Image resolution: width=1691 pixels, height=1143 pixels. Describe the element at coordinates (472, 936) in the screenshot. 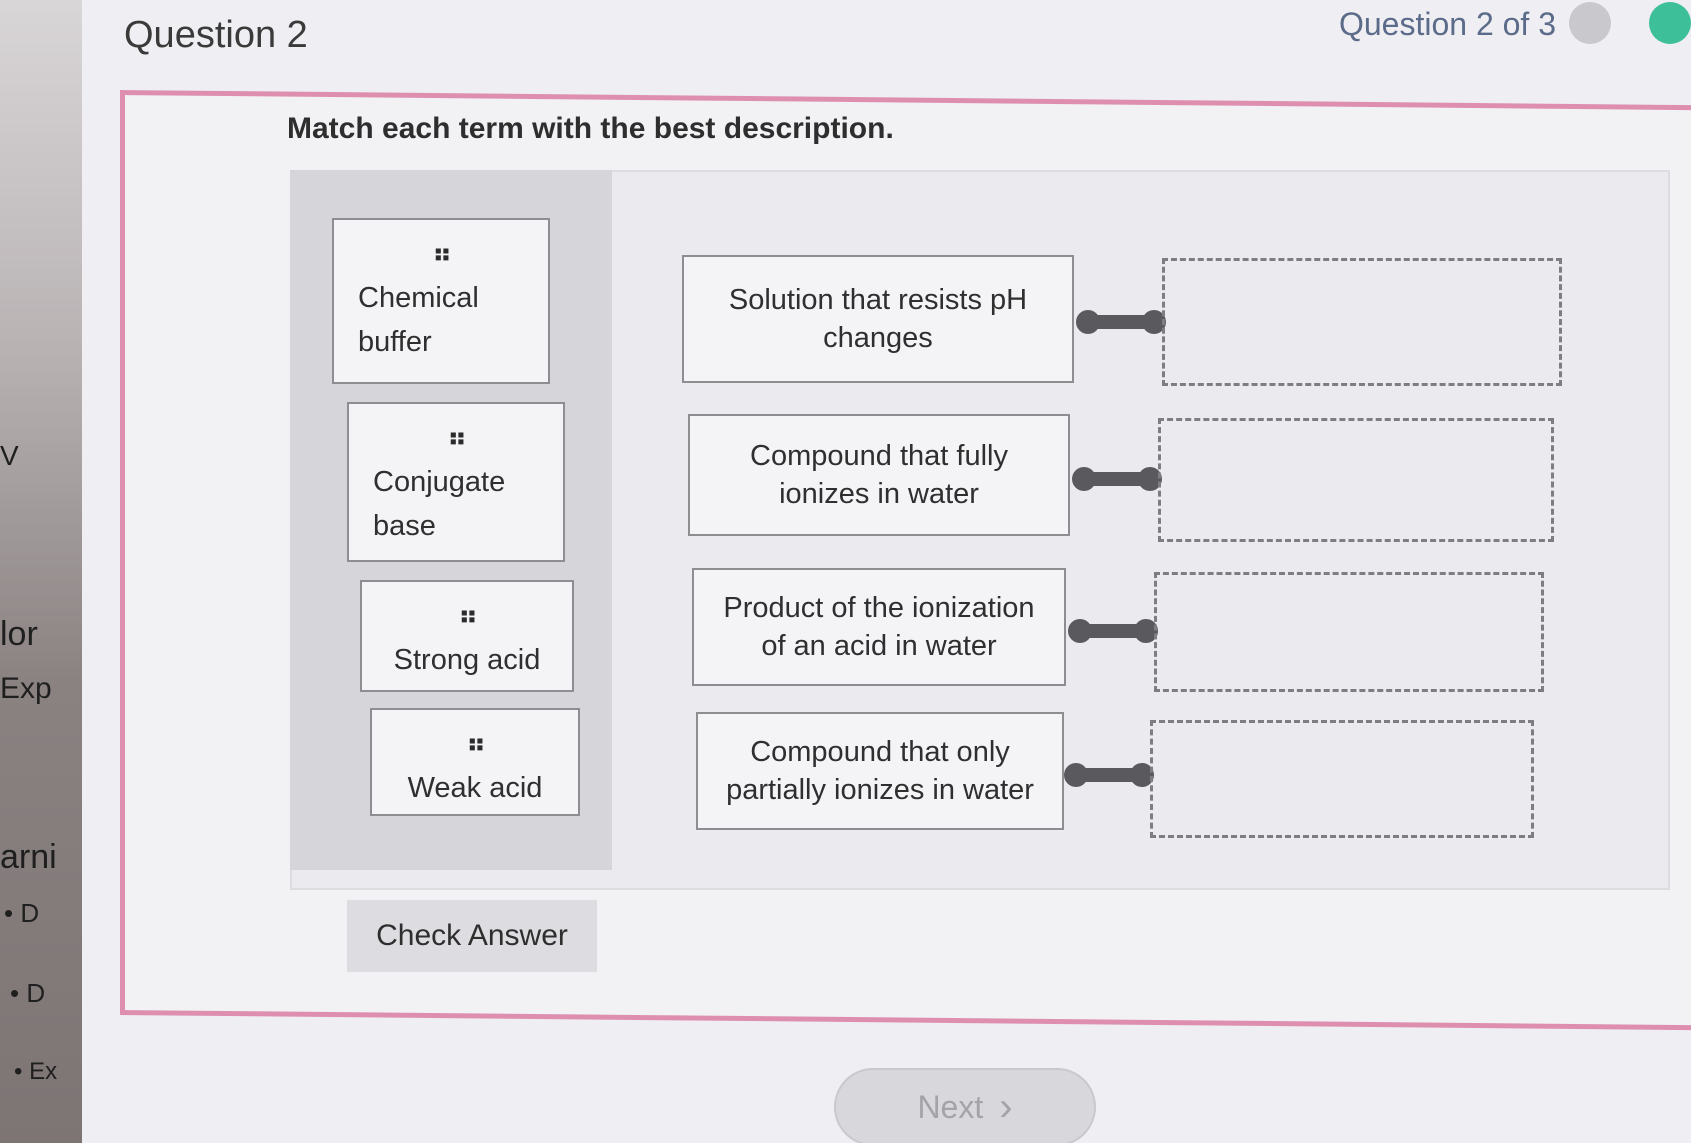

I see `check-answer-button: Check Answer` at that location.